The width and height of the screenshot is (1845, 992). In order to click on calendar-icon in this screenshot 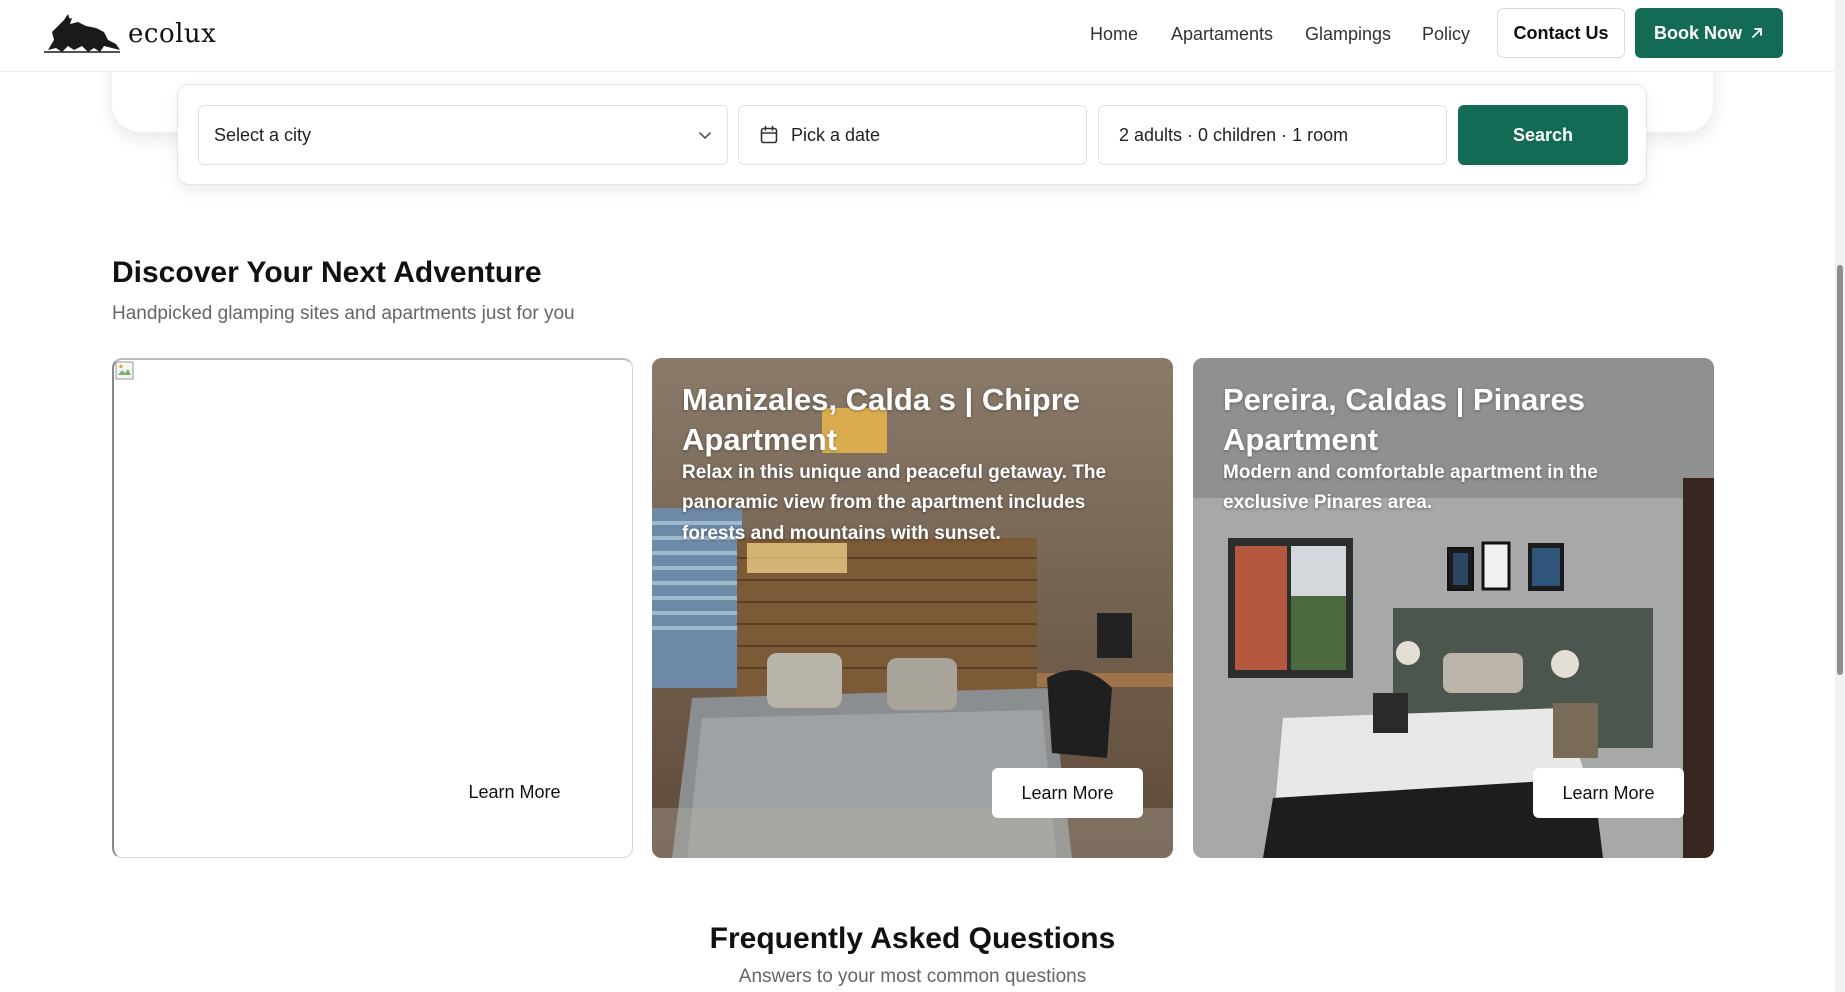, I will do `click(769, 134)`.